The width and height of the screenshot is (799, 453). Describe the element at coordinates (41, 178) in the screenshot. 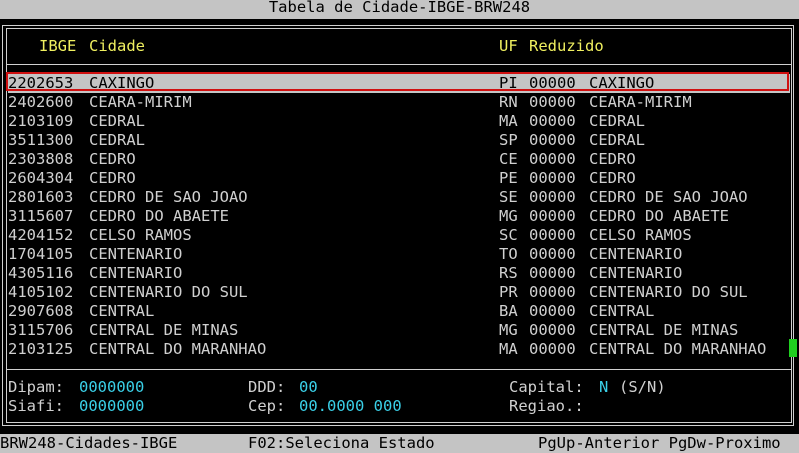

I see `ibge-cell: 2604304` at that location.